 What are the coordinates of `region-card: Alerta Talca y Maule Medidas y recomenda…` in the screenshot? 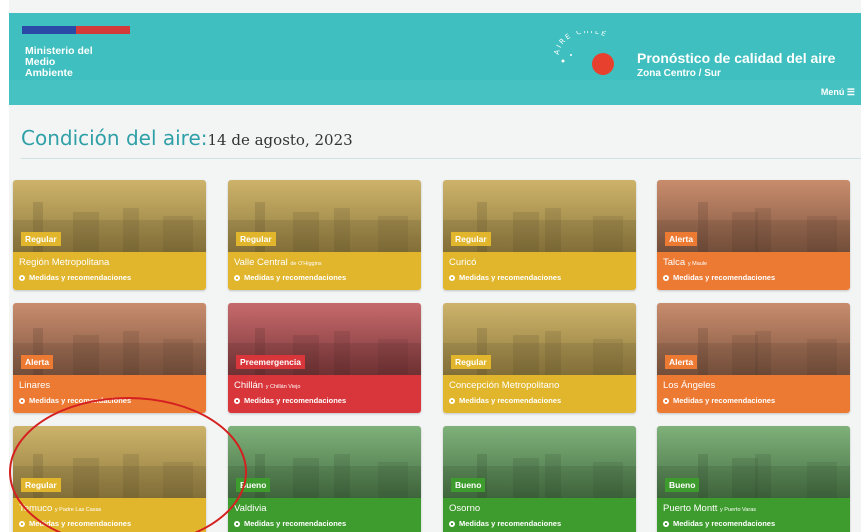 It's located at (753, 235).